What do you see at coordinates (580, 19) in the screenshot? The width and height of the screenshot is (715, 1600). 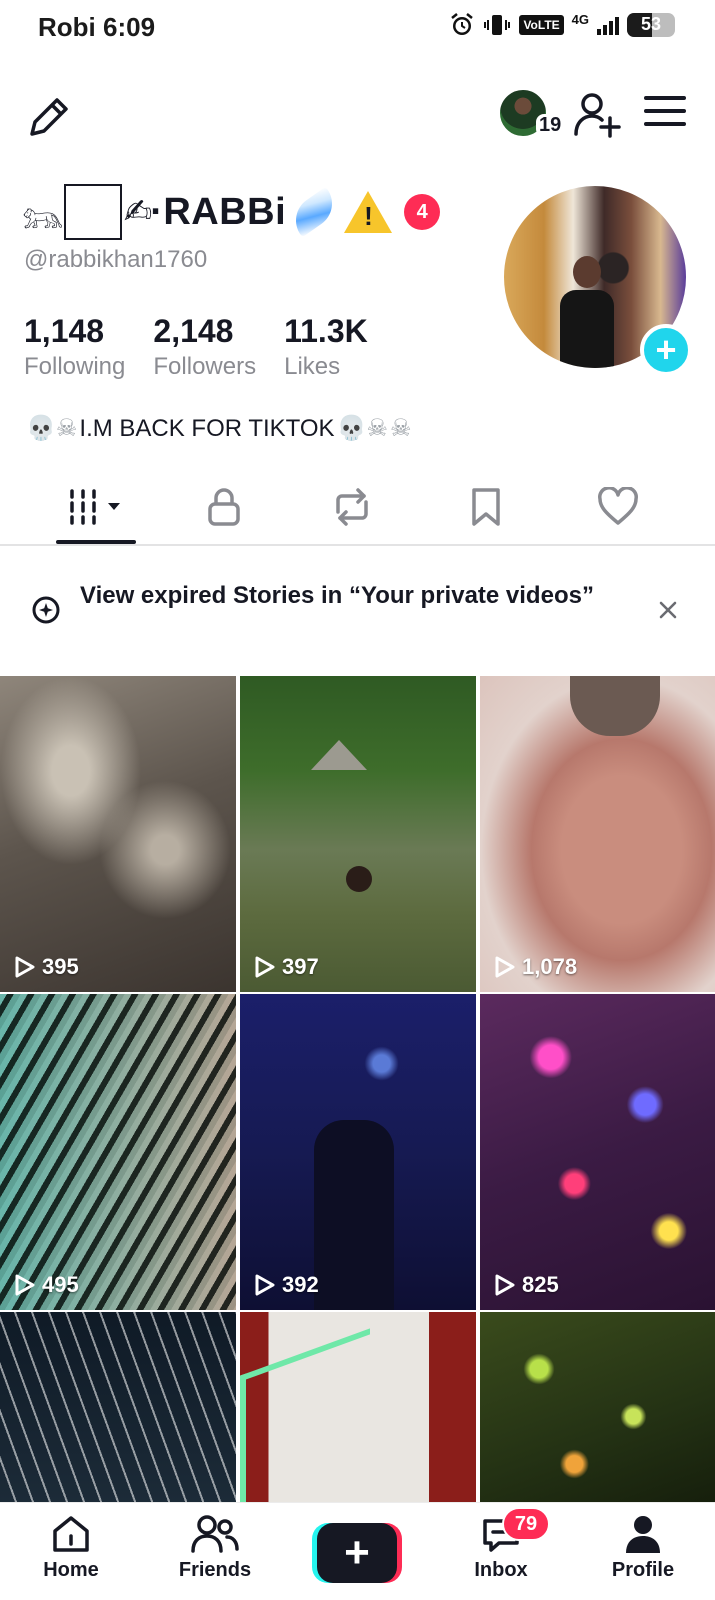 I see `network-type: 4G` at bounding box center [580, 19].